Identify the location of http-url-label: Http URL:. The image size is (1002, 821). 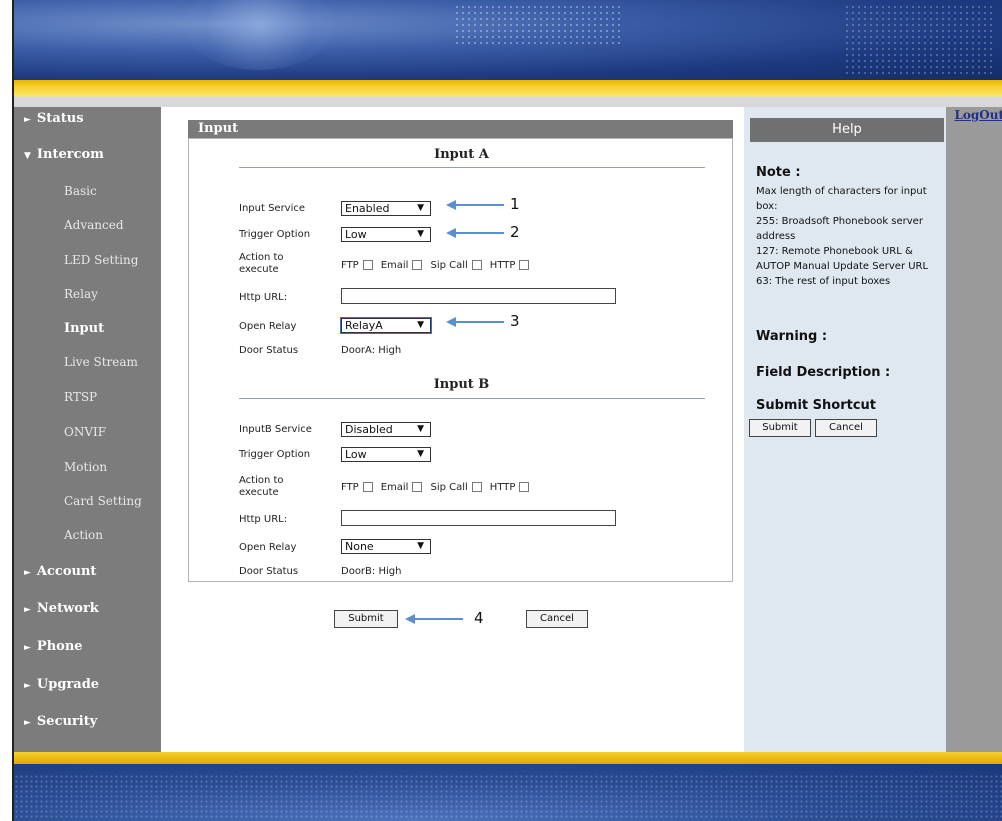
(263, 297).